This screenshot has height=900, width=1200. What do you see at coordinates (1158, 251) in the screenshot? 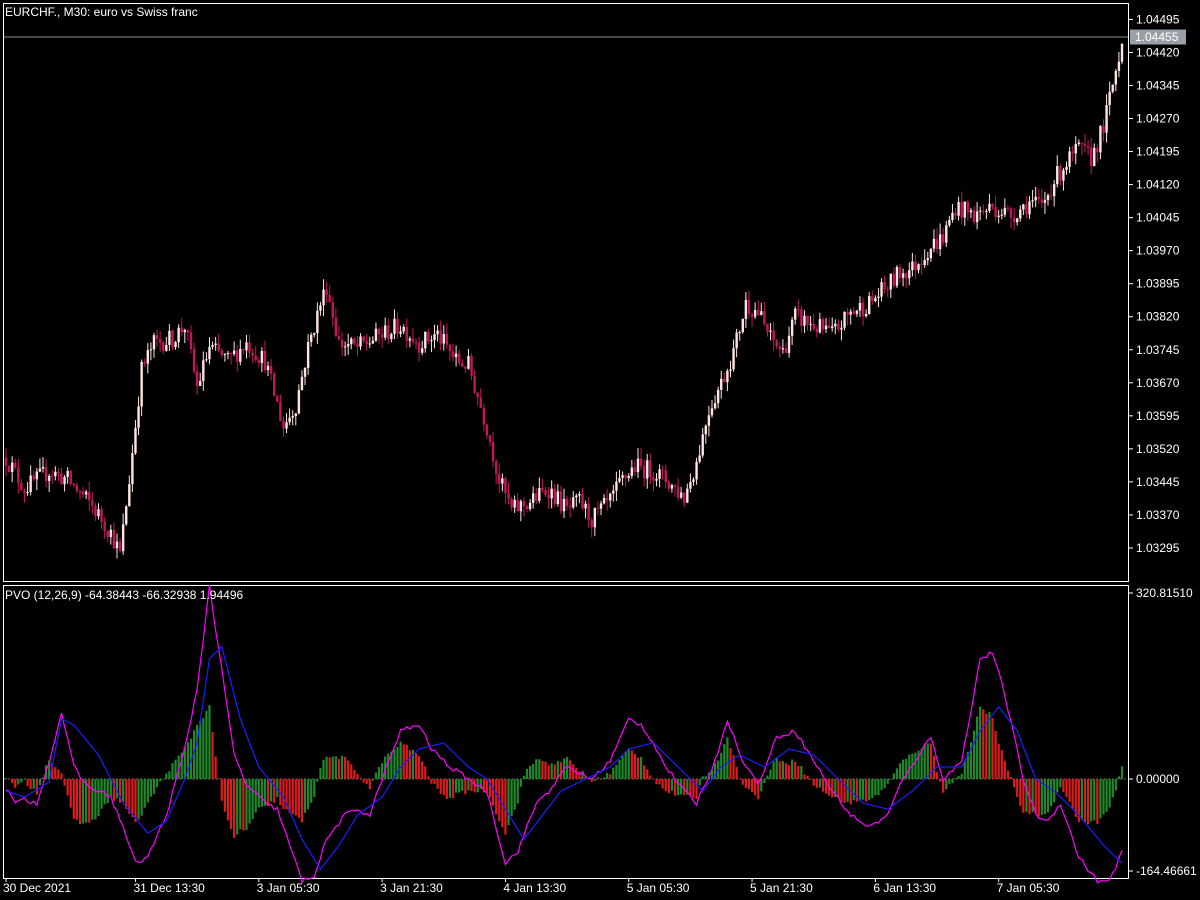
I see `price-tick-label: 1.03970` at bounding box center [1158, 251].